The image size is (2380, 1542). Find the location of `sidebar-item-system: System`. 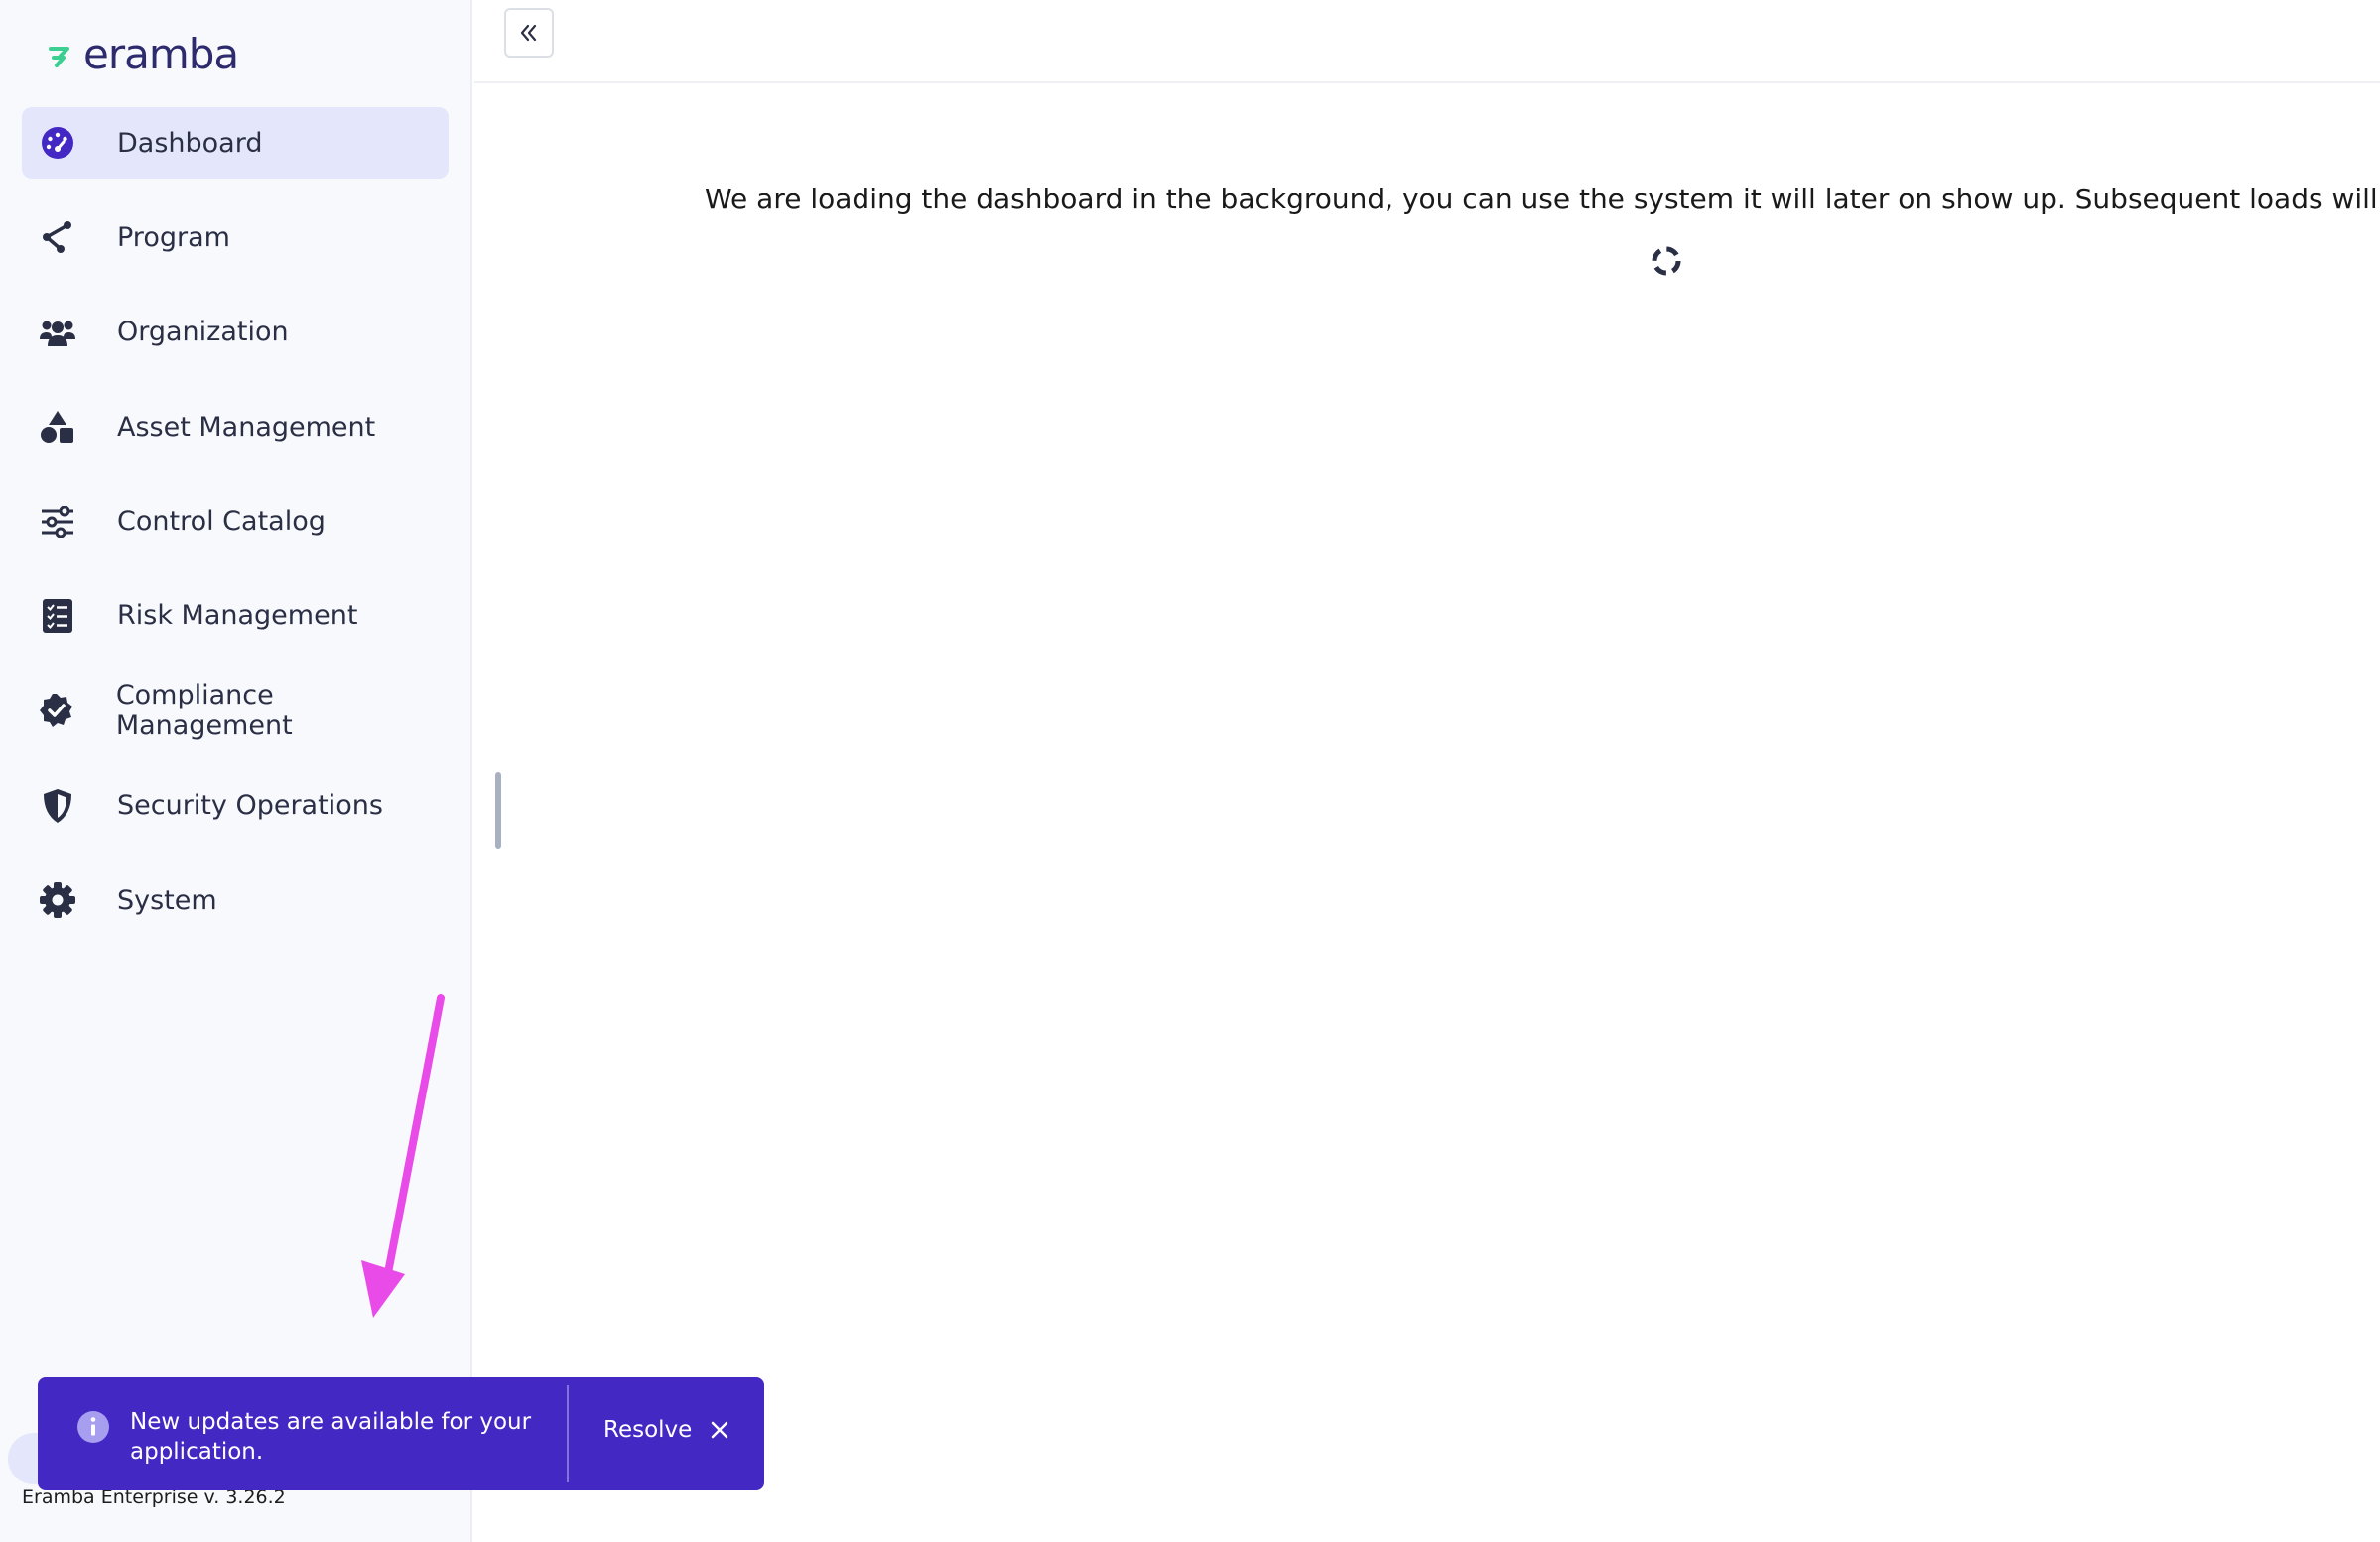

sidebar-item-system: System is located at coordinates (235, 900).